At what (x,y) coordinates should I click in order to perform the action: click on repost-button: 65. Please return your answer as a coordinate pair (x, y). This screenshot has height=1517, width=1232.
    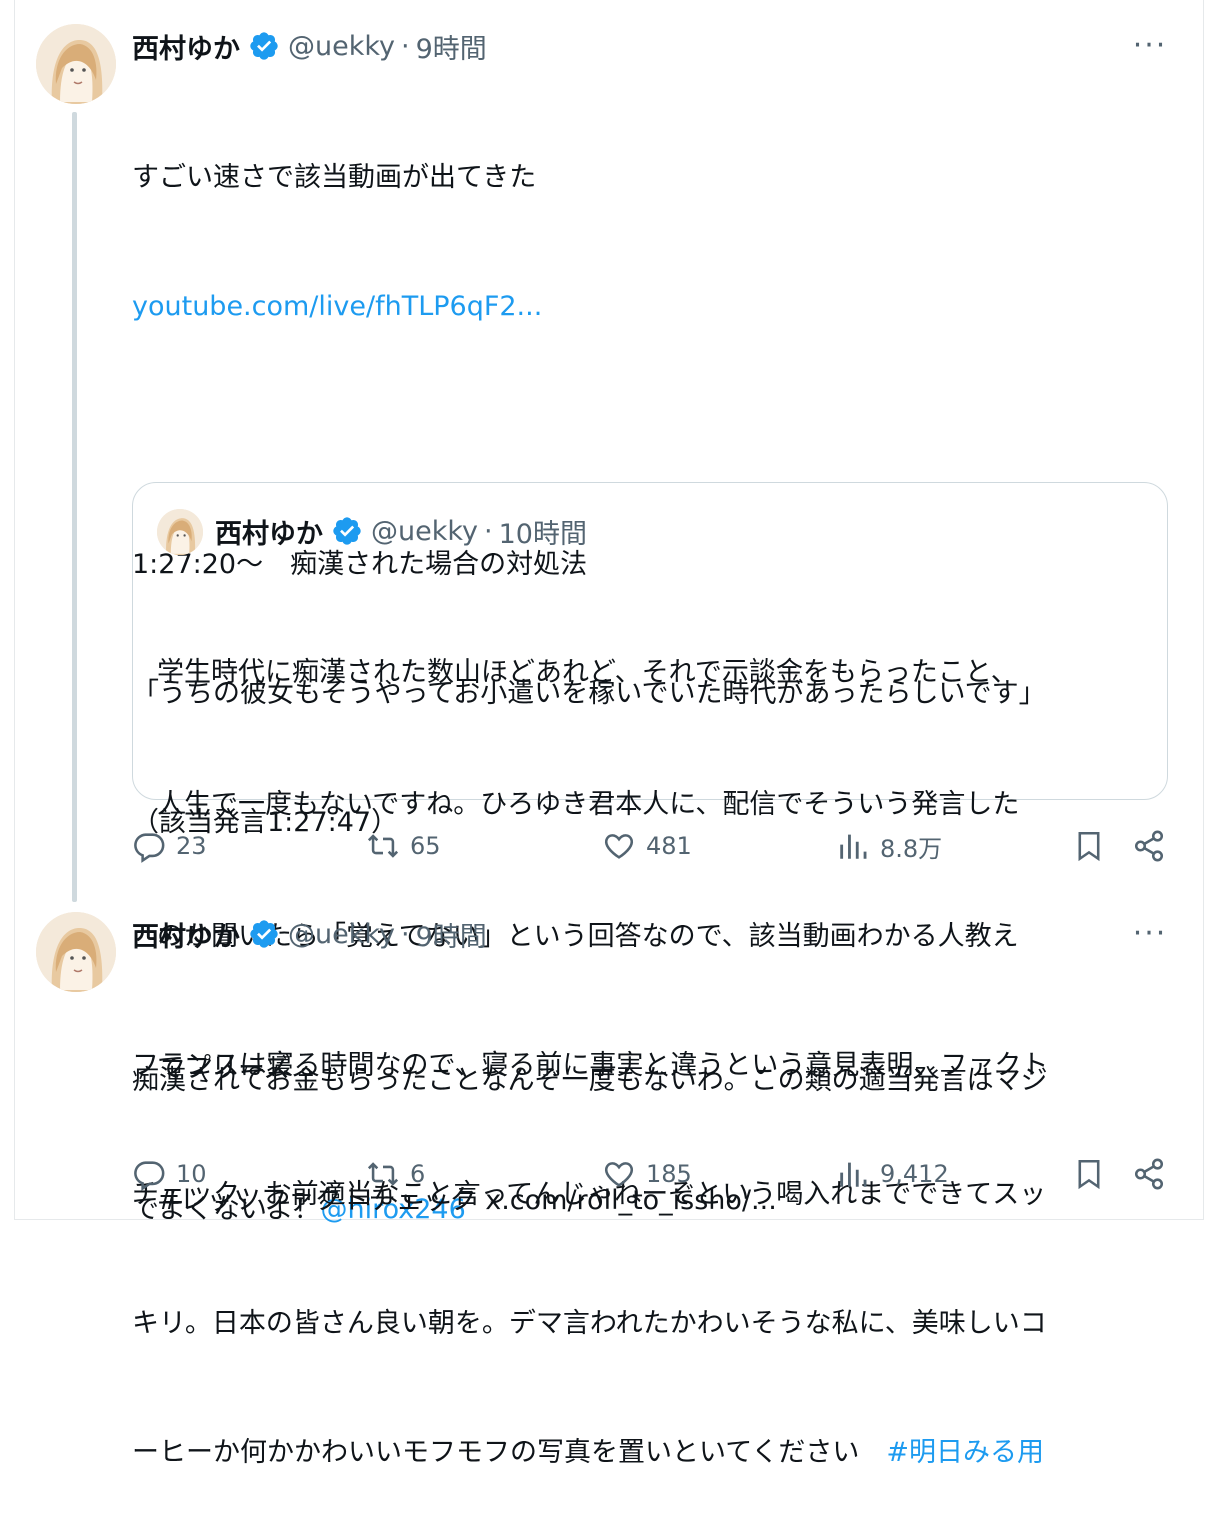
    Looking at the image, I should click on (403, 846).